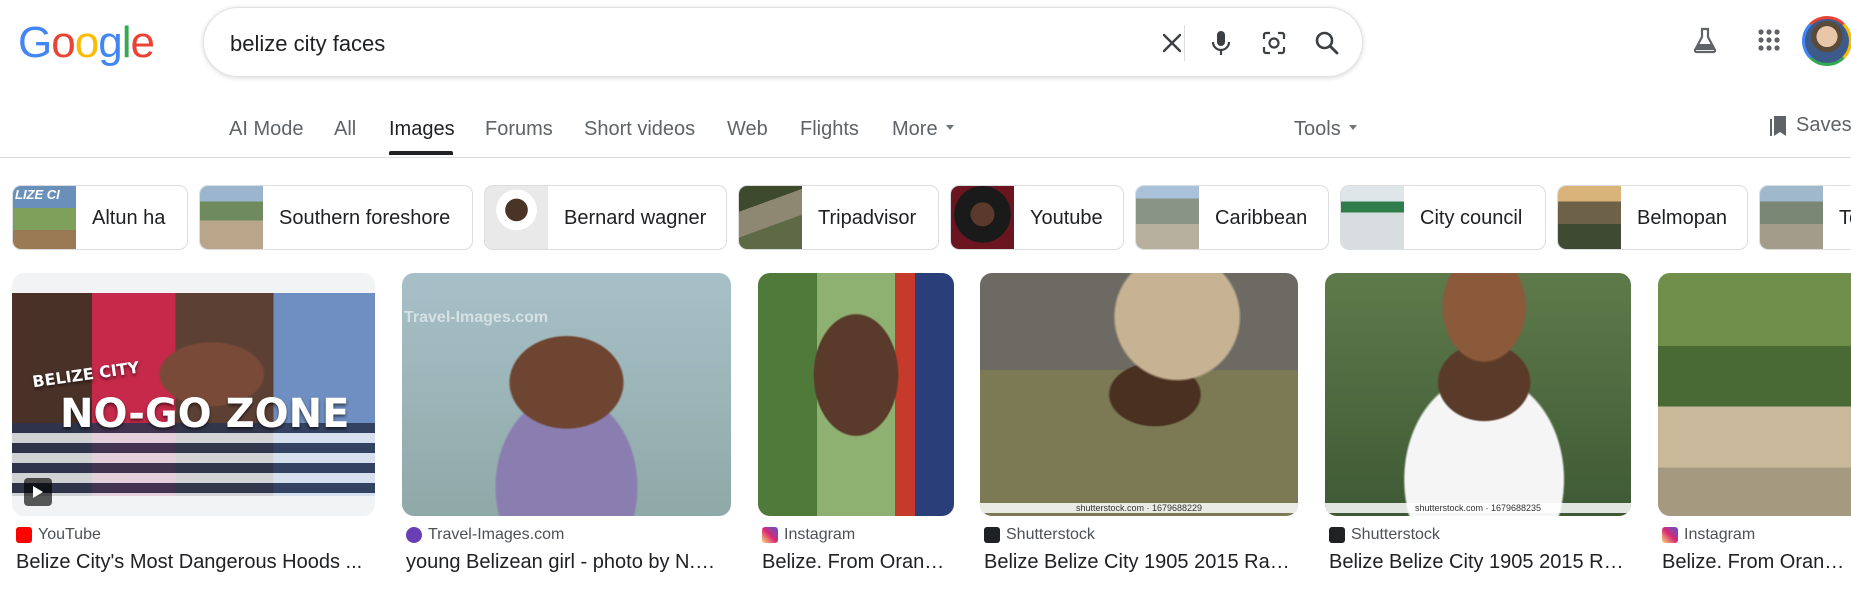 The width and height of the screenshot is (1851, 595). What do you see at coordinates (496, 534) in the screenshot?
I see `result-source-label: Travel-Images.com` at bounding box center [496, 534].